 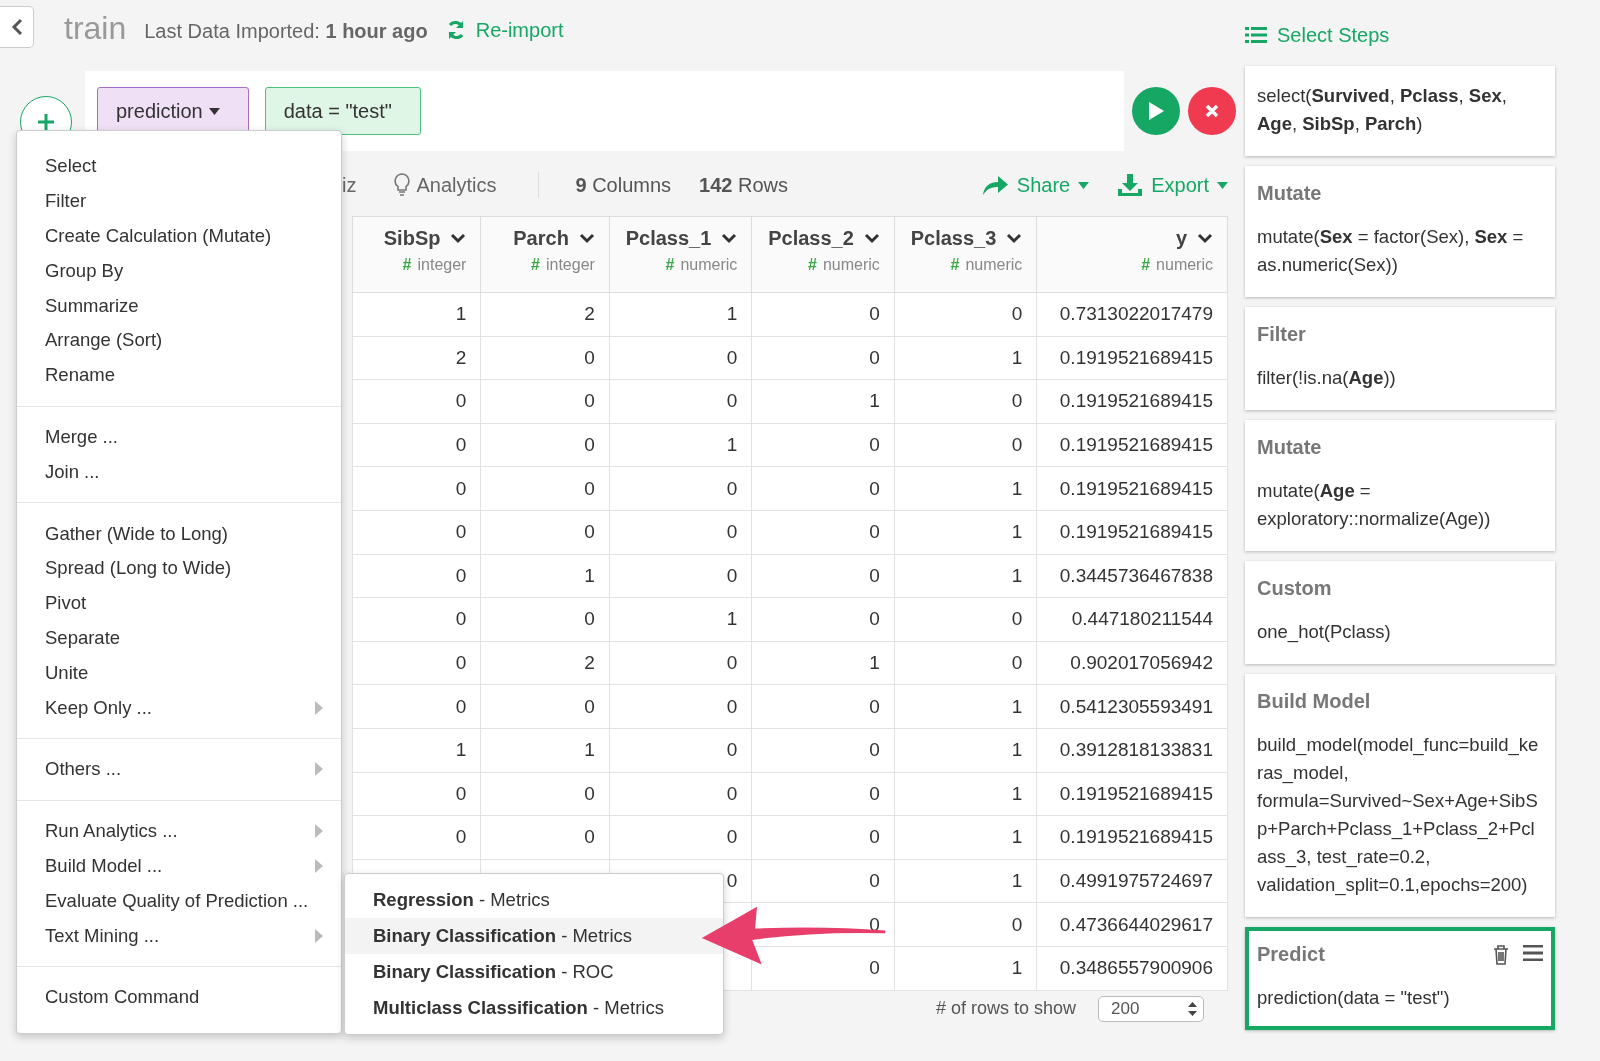 What do you see at coordinates (179, 638) in the screenshot?
I see `menu-item: Separate` at bounding box center [179, 638].